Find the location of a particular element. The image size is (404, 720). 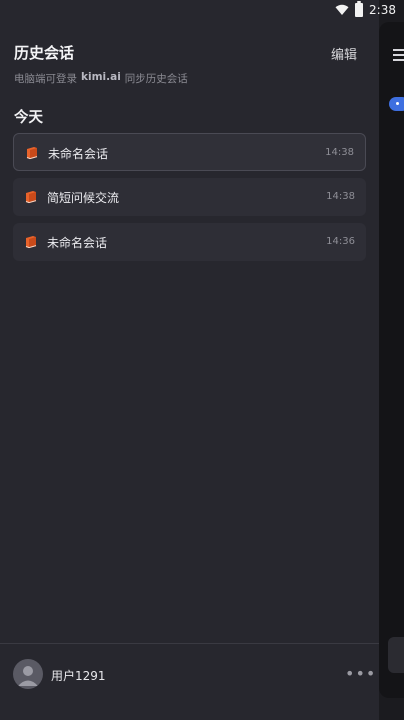

new-chat-indicator is located at coordinates (396, 104).